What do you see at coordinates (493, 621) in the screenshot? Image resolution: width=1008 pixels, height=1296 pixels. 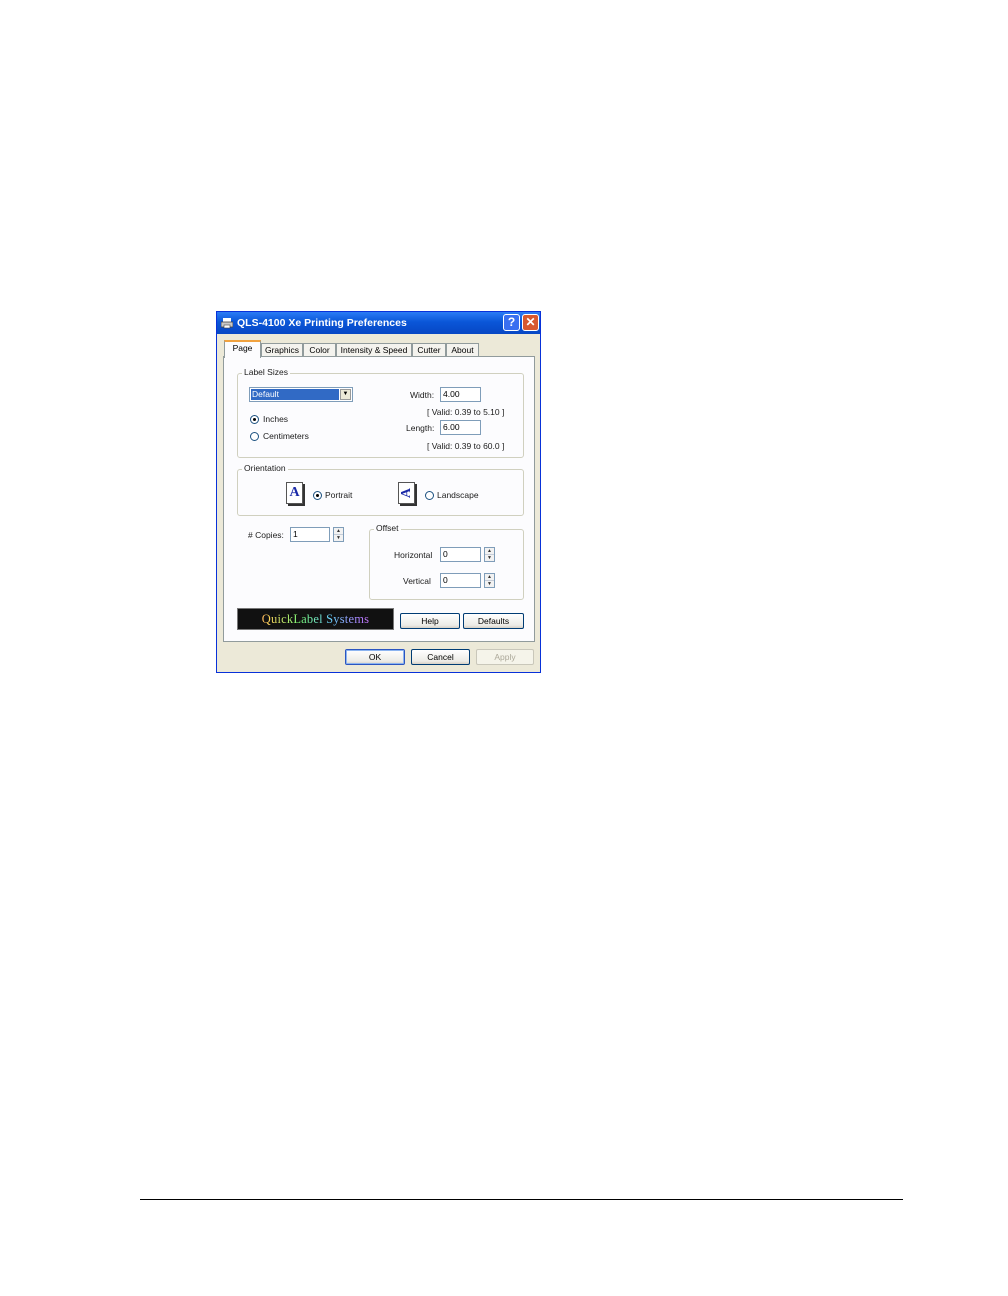 I see `defaults-button: Defaults` at bounding box center [493, 621].